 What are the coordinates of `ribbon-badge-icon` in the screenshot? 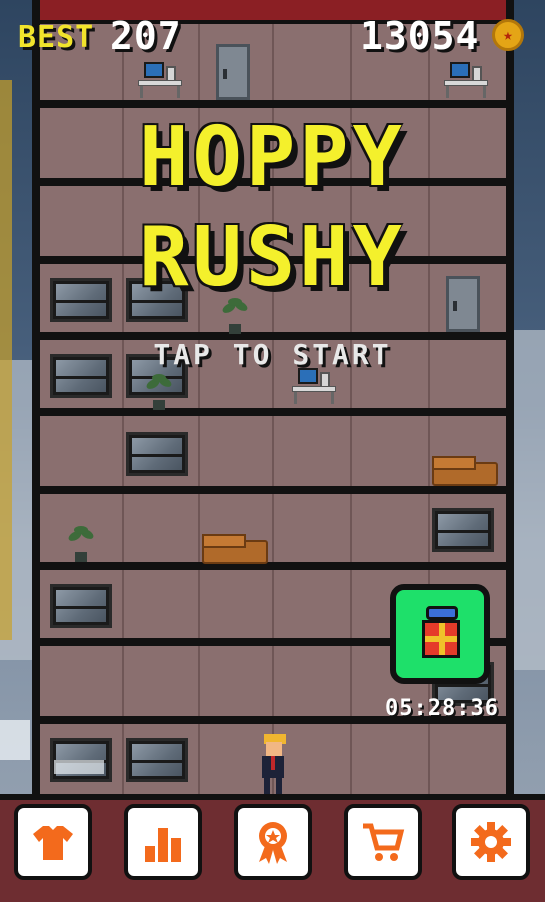 It's located at (273, 843).